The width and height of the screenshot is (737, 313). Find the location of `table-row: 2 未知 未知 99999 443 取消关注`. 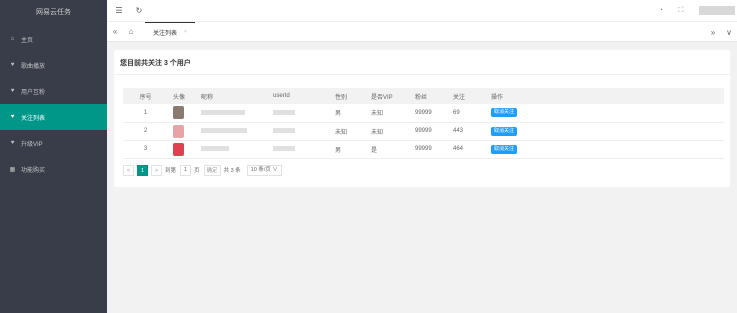

table-row: 2 未知 未知 99999 443 取消关注 is located at coordinates (423, 131).